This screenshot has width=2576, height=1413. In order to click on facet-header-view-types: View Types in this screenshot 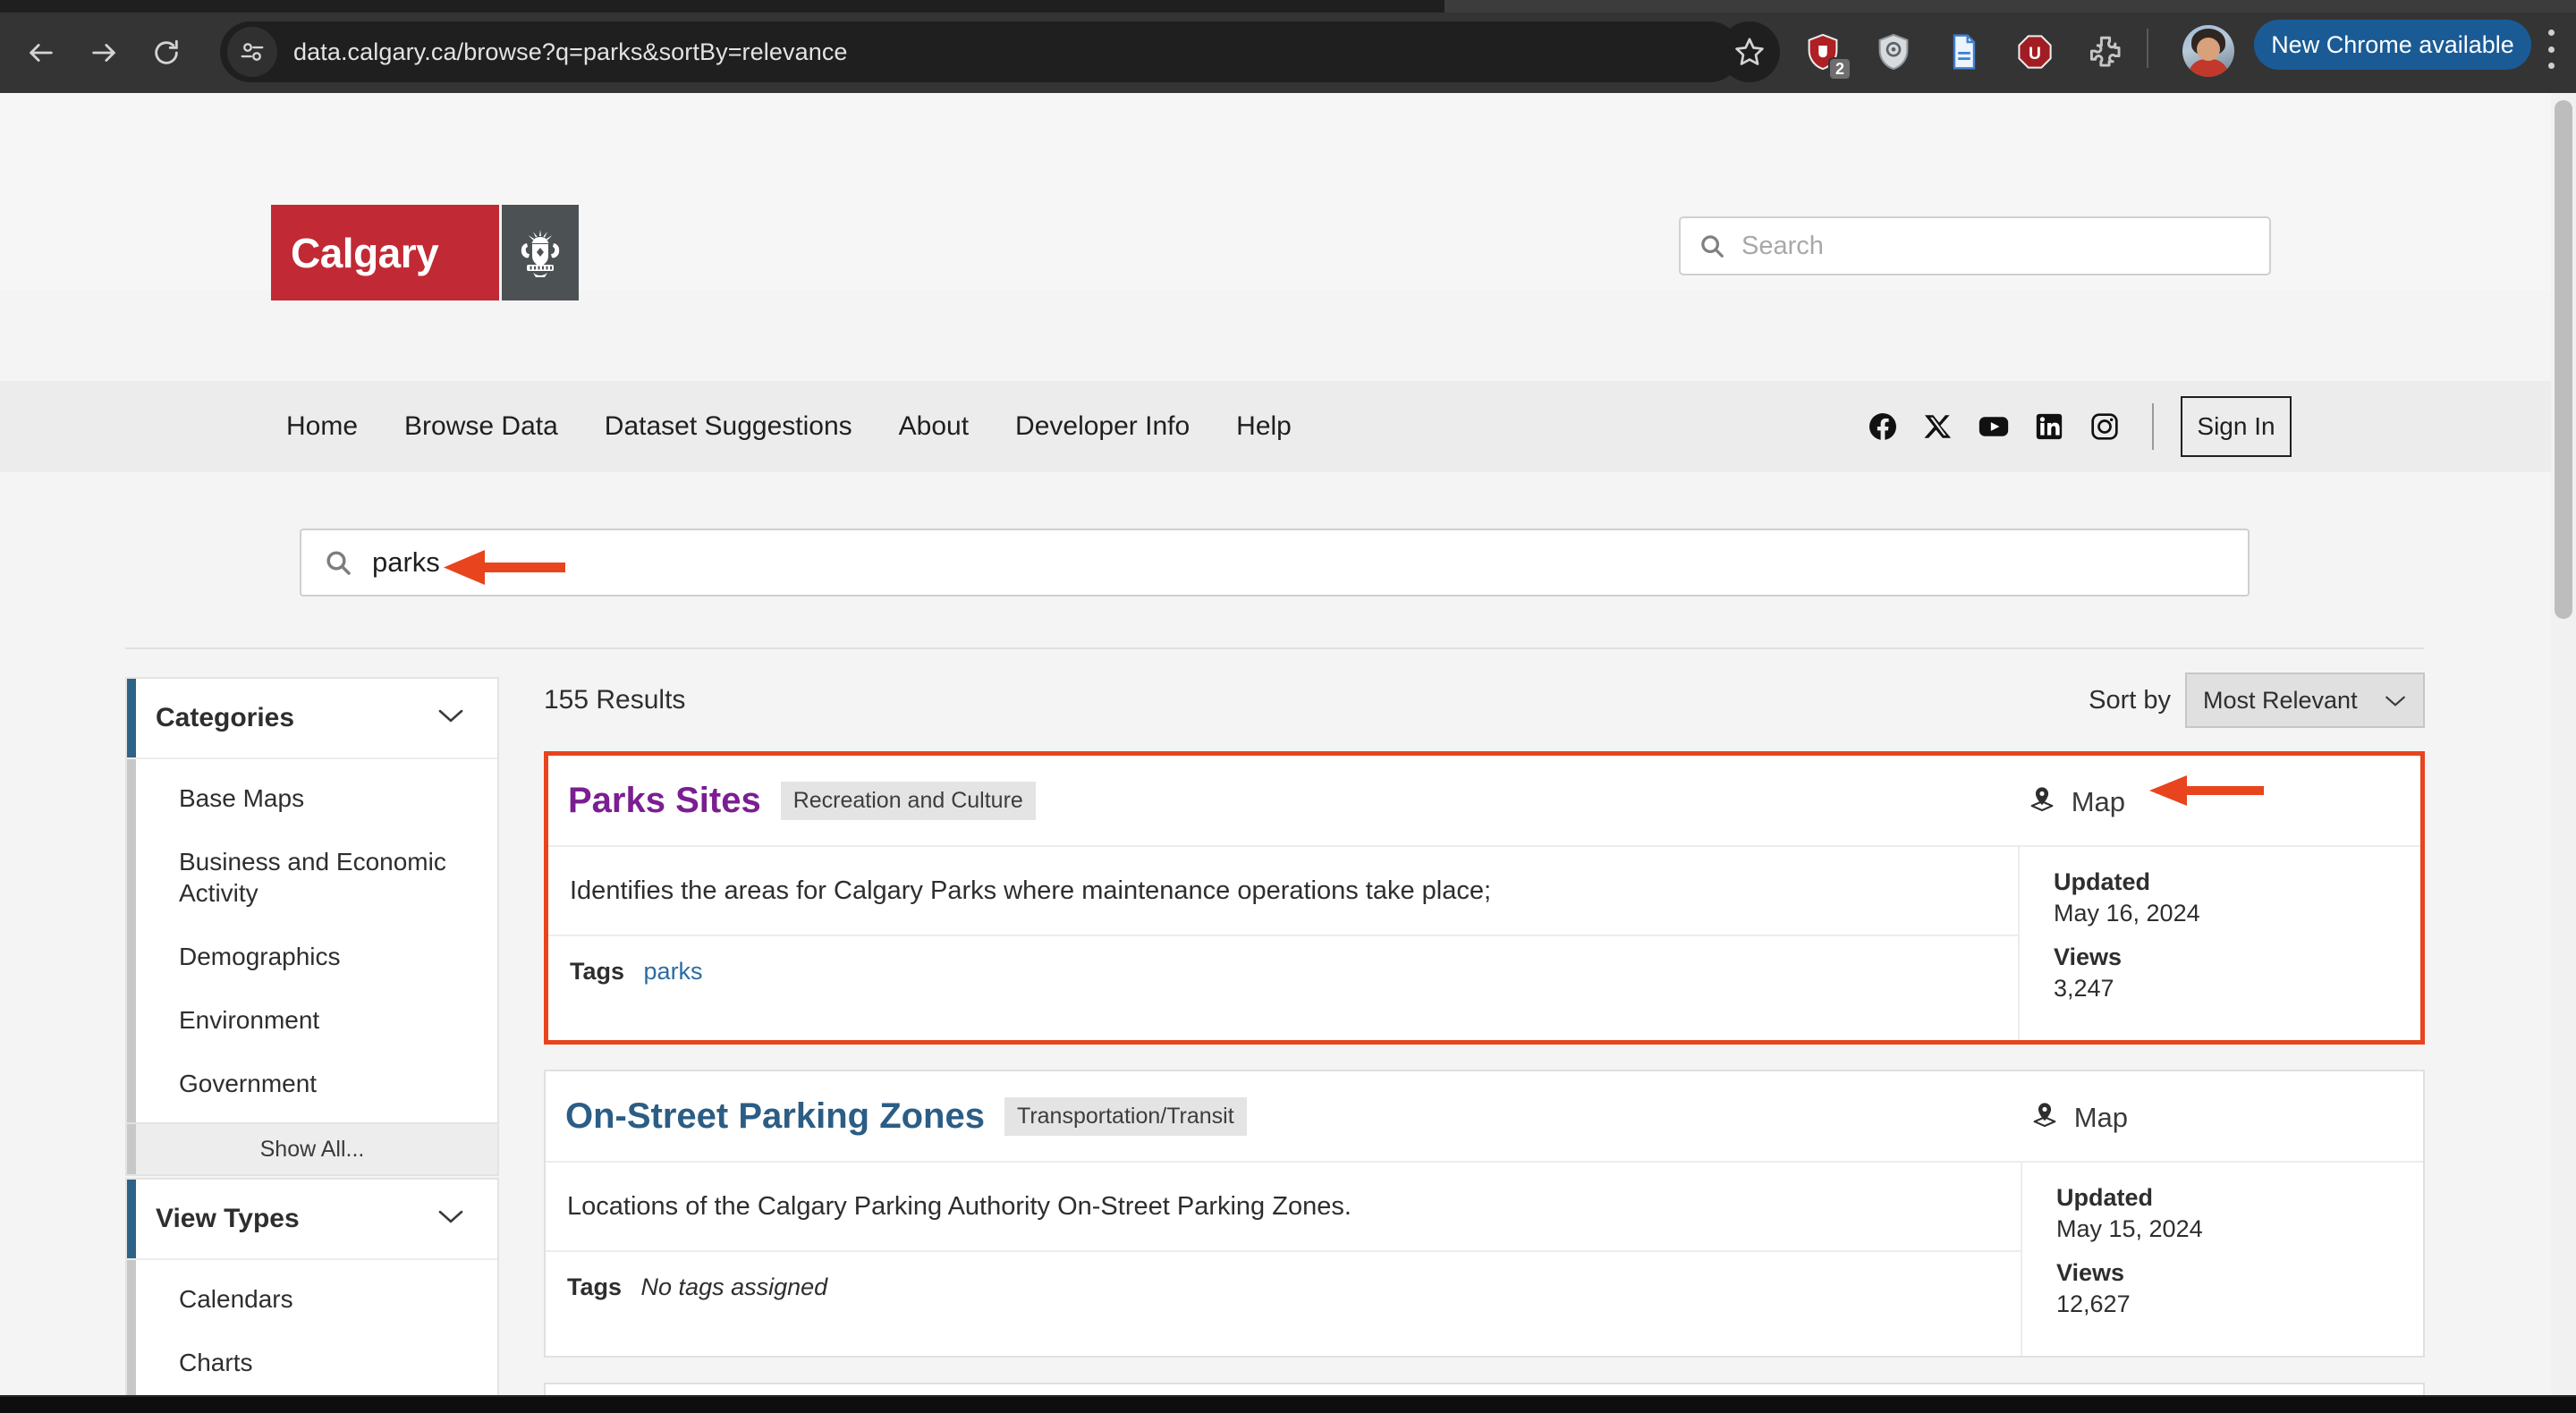, I will do `click(312, 1220)`.